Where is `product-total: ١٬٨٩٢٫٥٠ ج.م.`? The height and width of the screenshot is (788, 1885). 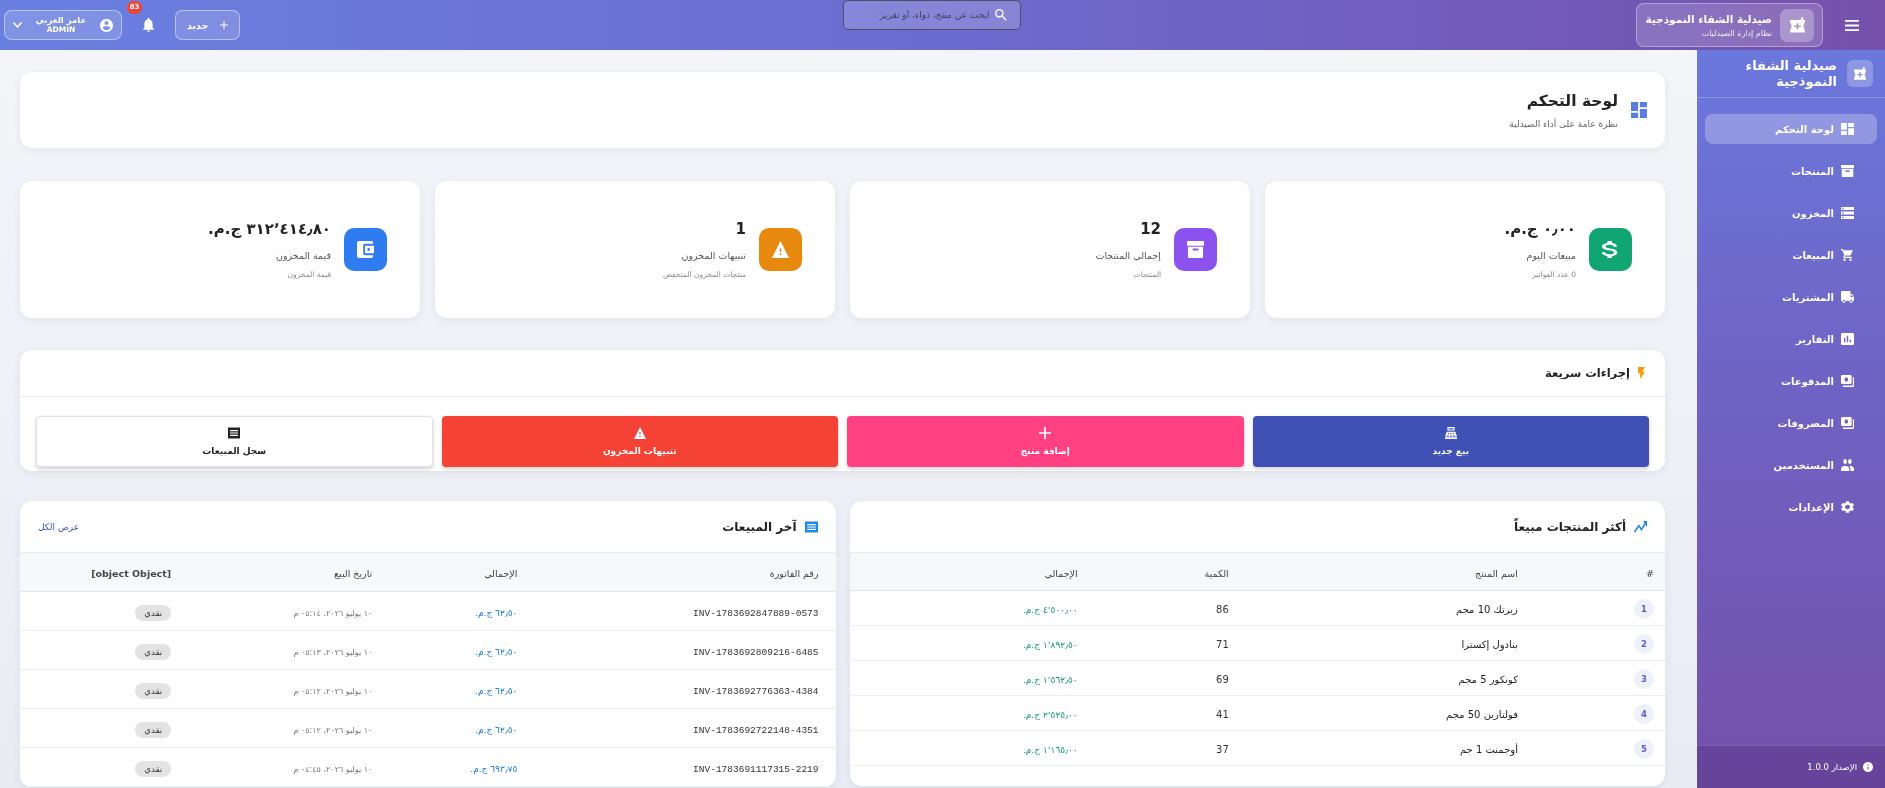 product-total: ١٬٨٩٢٫٥٠ ج.م. is located at coordinates (1050, 645).